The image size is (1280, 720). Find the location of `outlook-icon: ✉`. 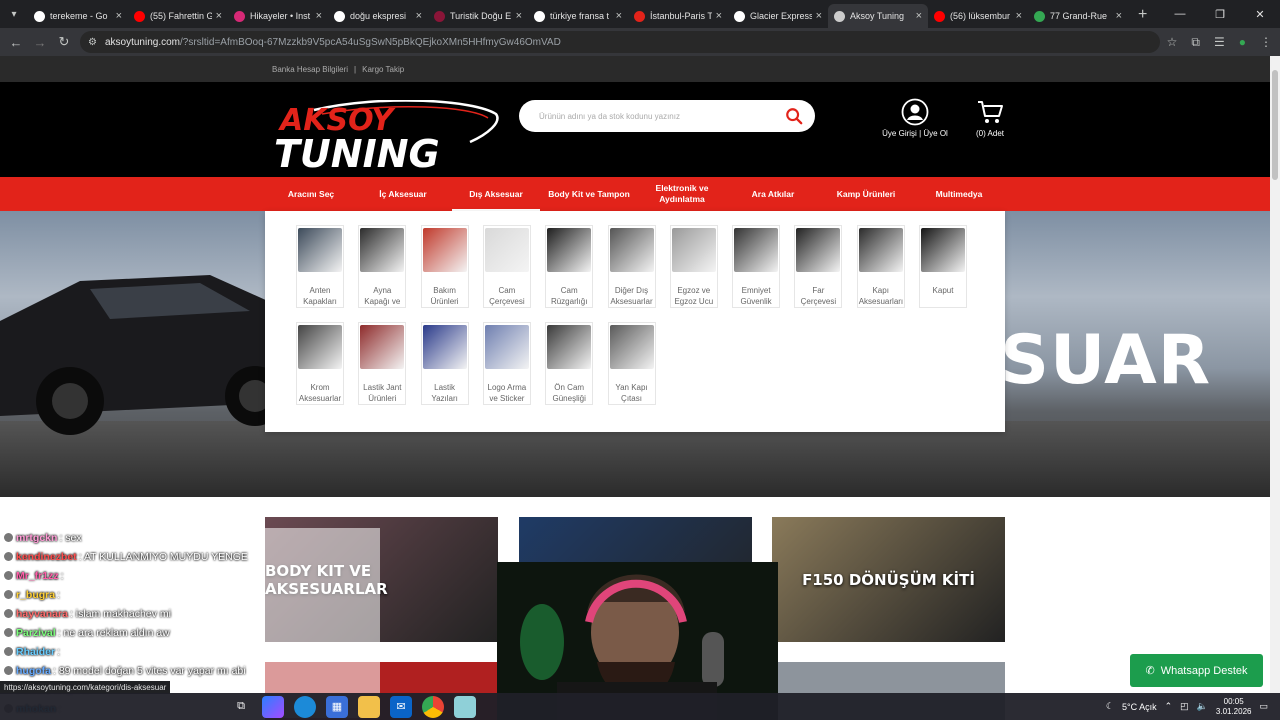

outlook-icon: ✉ is located at coordinates (401, 706).